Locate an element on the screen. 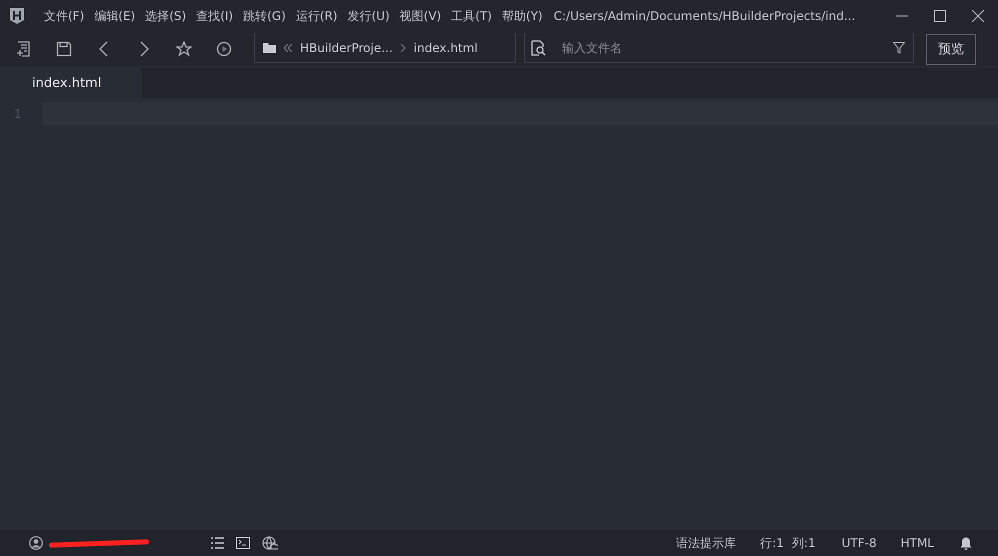 The height and width of the screenshot is (556, 998). logo-icon is located at coordinates (17, 16).